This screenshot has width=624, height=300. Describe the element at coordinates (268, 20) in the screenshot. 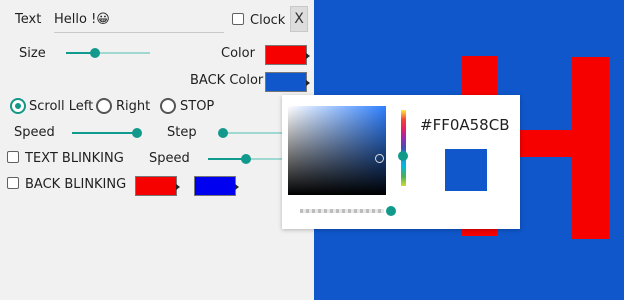

I see `clock-label: Clock` at that location.